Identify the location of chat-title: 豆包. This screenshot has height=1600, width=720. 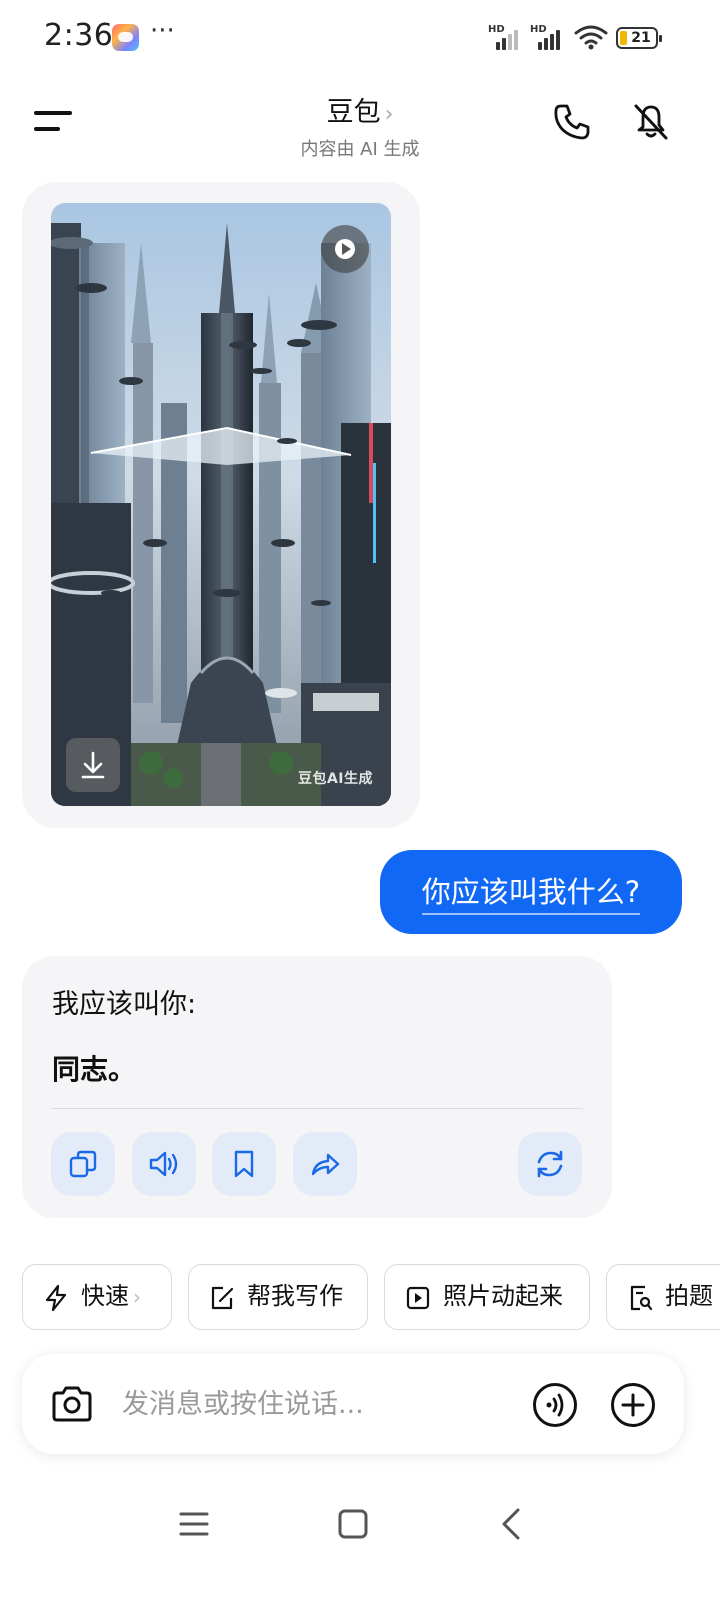
(354, 109).